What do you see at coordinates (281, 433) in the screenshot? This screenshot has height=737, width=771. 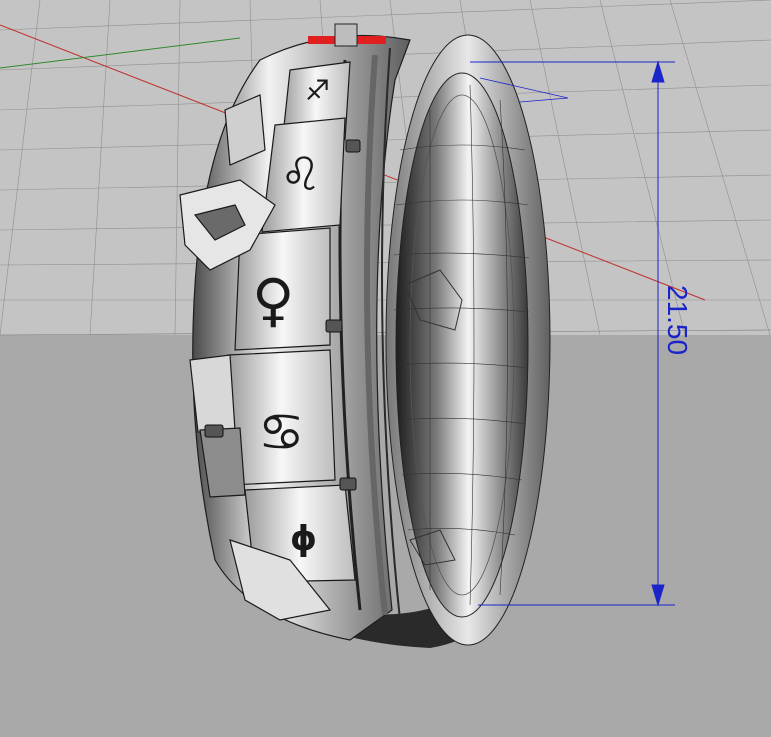 I see `zodiac-symbol-cancer: ♋` at bounding box center [281, 433].